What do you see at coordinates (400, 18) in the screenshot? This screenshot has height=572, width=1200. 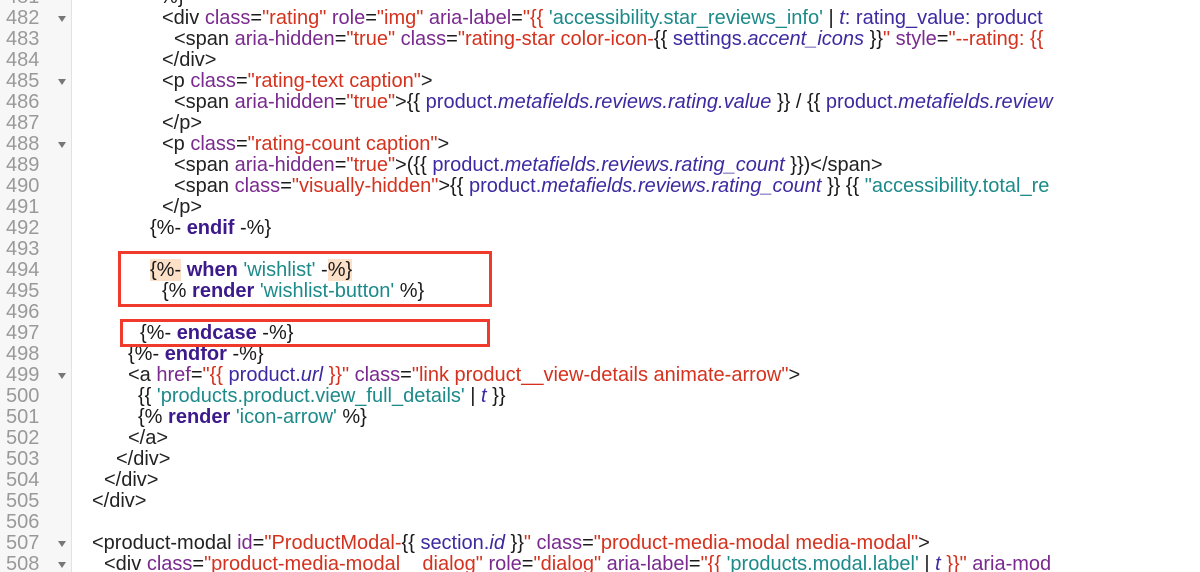 I see `code-token: "img"` at bounding box center [400, 18].